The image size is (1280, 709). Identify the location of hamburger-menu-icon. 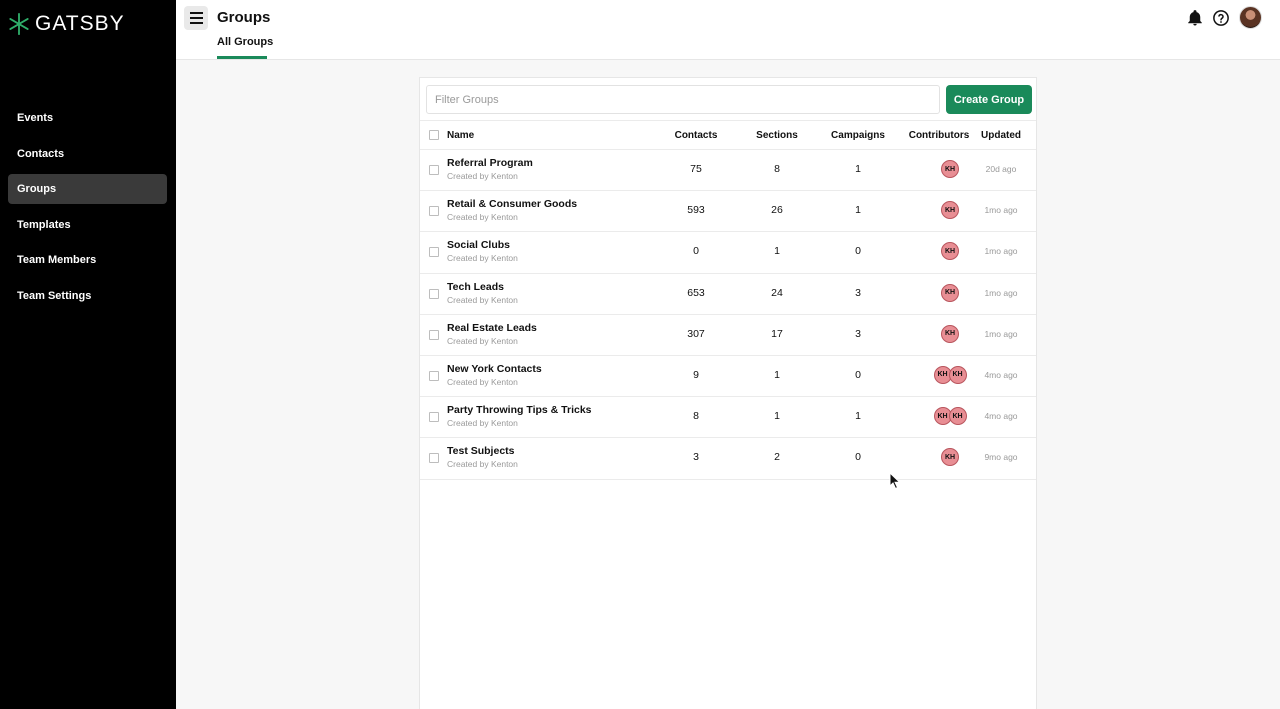
(196, 18).